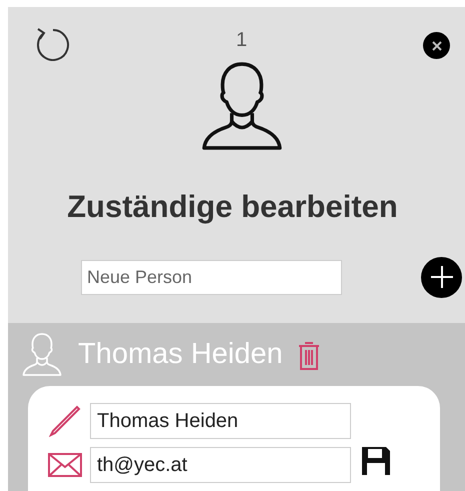  Describe the element at coordinates (180, 354) in the screenshot. I see `person-name: Thomas Heiden` at that location.